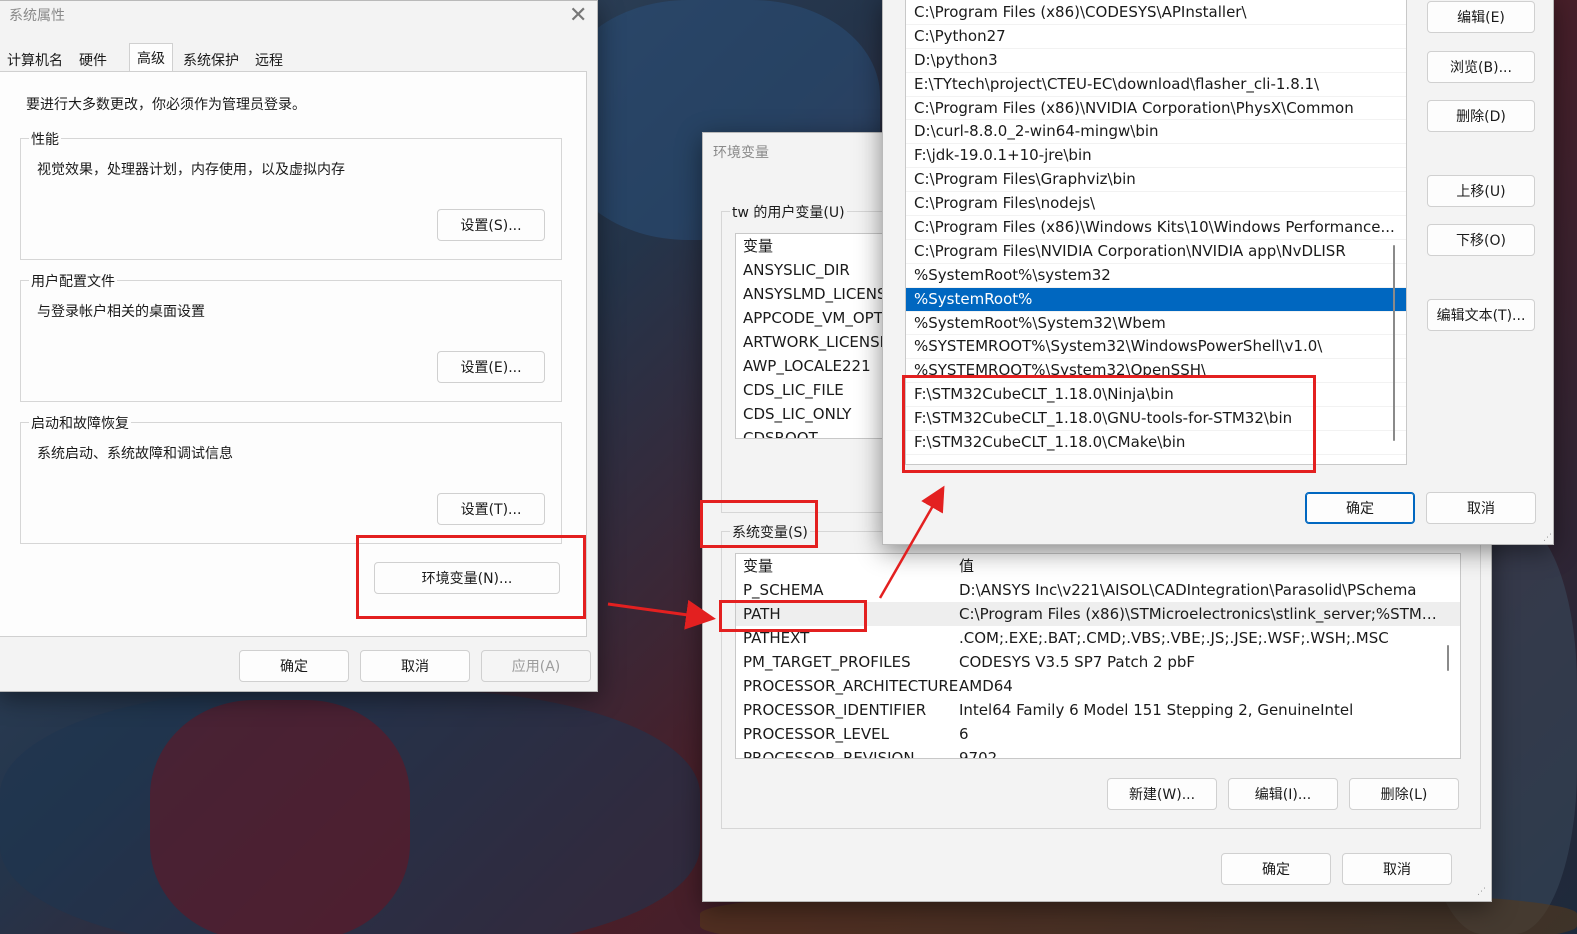  I want to click on annotation-arrows, so click(776, 557).